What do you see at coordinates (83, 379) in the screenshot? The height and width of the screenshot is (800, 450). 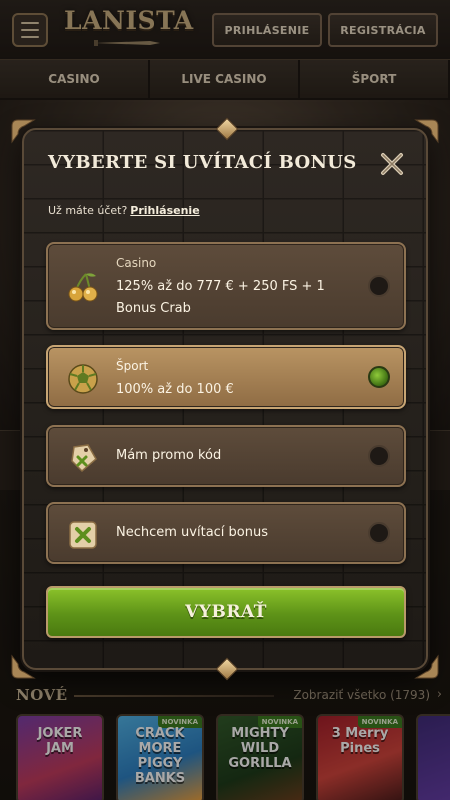 I see `soccer-ball-icon` at bounding box center [83, 379].